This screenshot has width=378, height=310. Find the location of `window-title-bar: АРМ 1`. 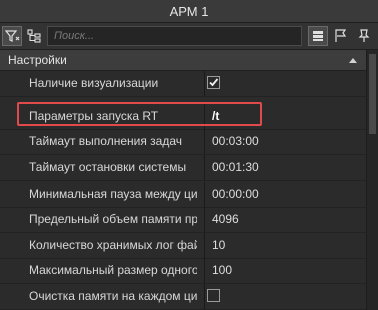

window-title-bar: АРМ 1 is located at coordinates (189, 11).